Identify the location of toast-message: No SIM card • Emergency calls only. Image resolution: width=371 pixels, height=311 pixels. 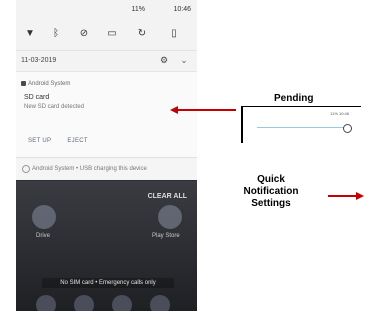
(108, 283).